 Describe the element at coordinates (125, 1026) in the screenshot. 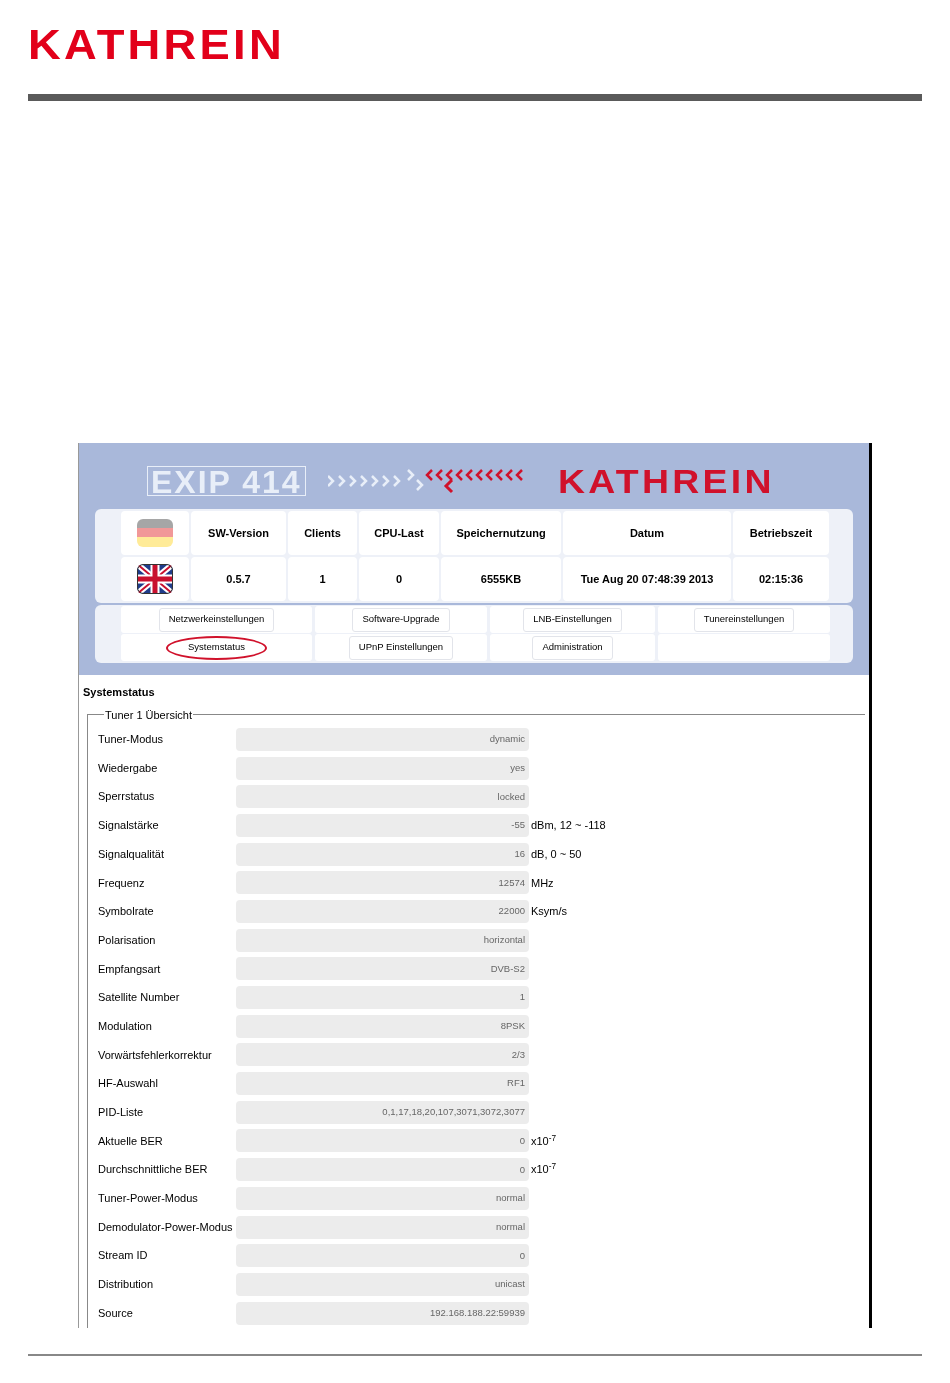

I see `field-label: Modulation` at that location.